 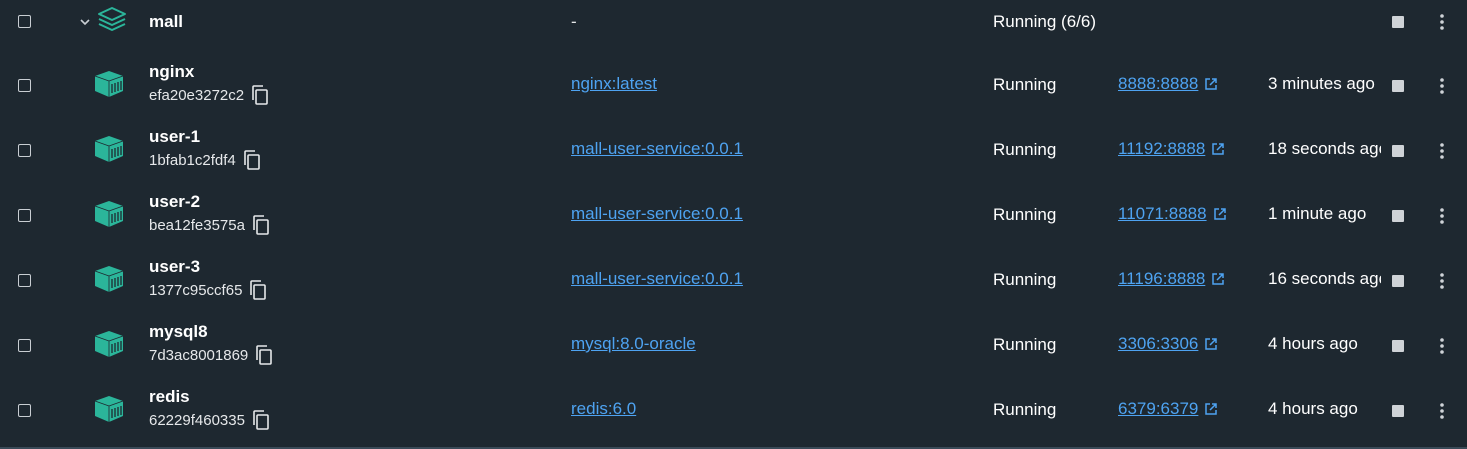 I want to click on container-id: bea12fe3575a, so click(x=210, y=225).